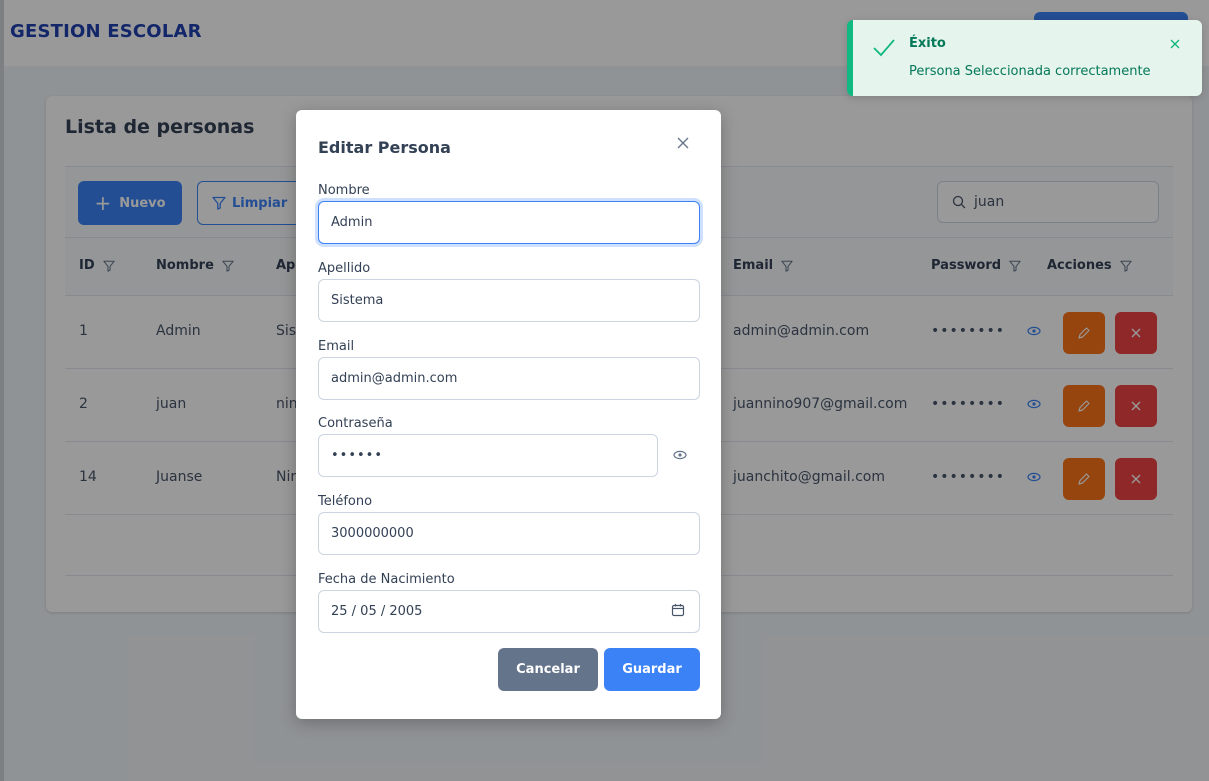 This screenshot has height=781, width=1209. Describe the element at coordinates (352, 222) in the screenshot. I see `nombre-value: Admin` at that location.